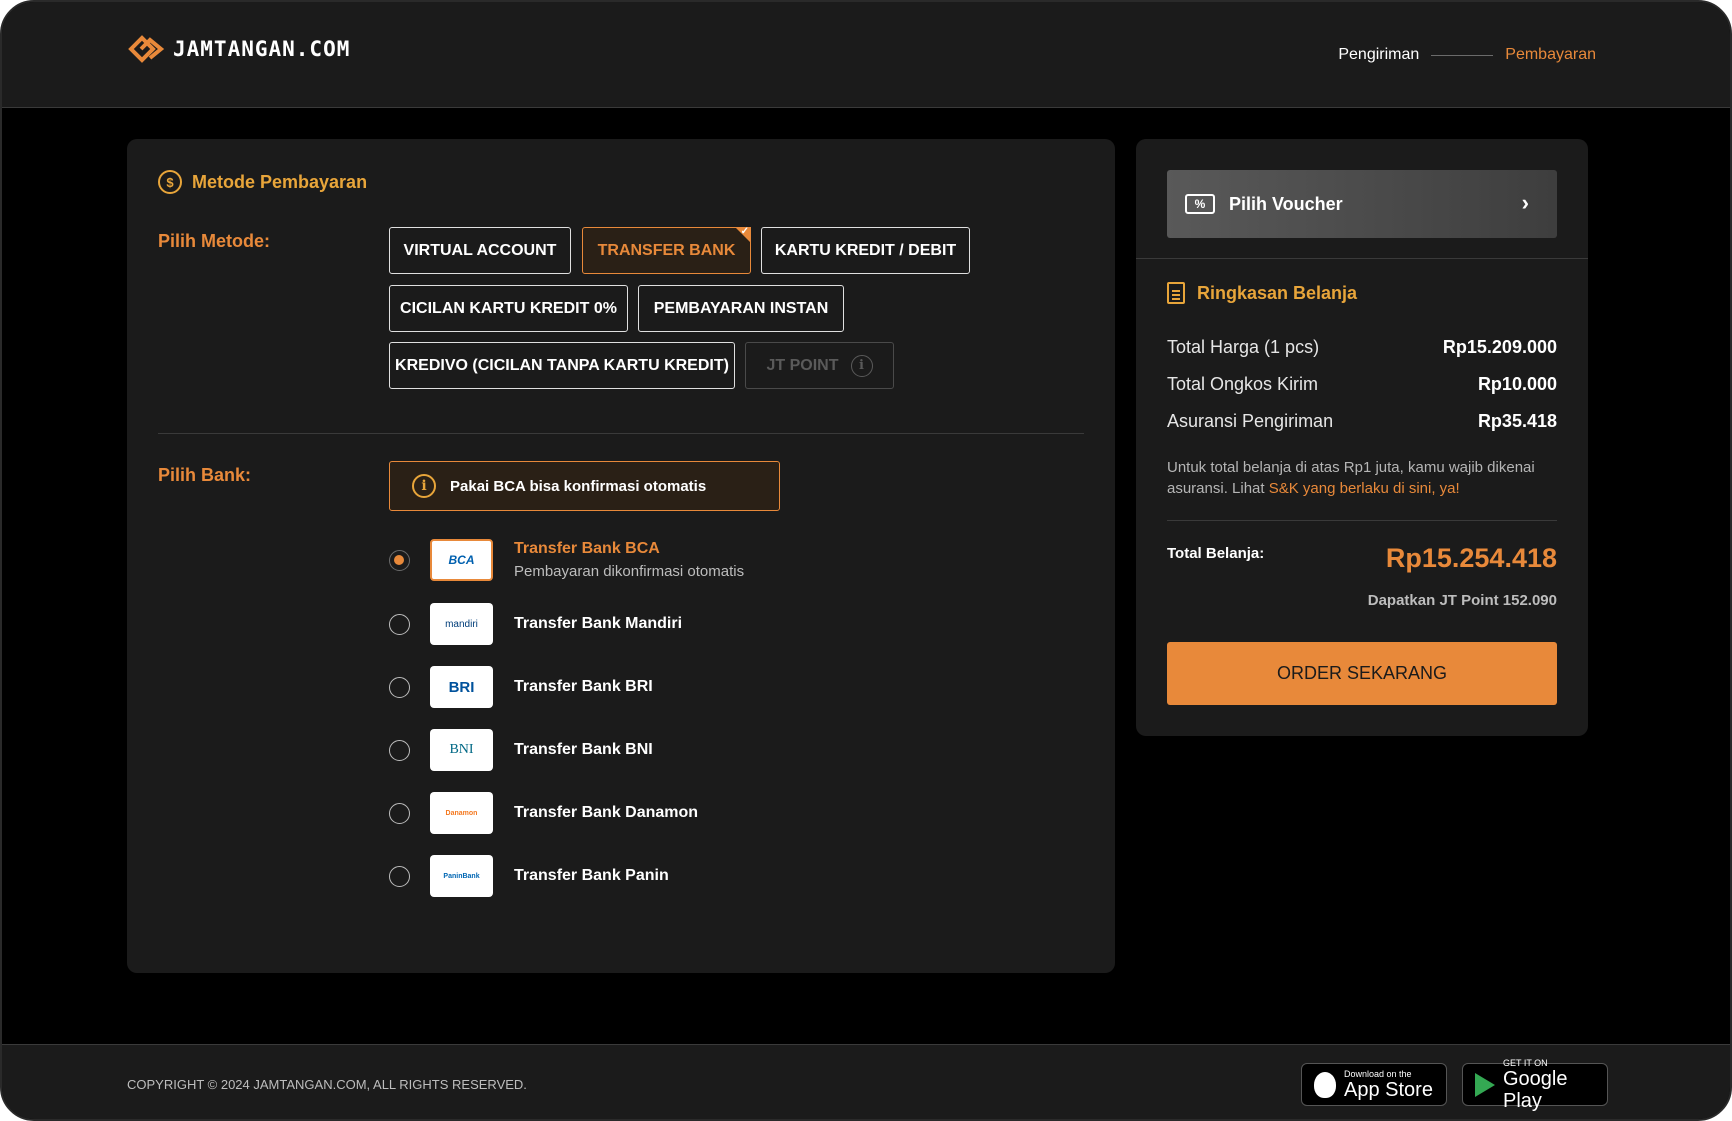  Describe the element at coordinates (606, 812) in the screenshot. I see `bank-name: Transfer Bank Danamon` at that location.